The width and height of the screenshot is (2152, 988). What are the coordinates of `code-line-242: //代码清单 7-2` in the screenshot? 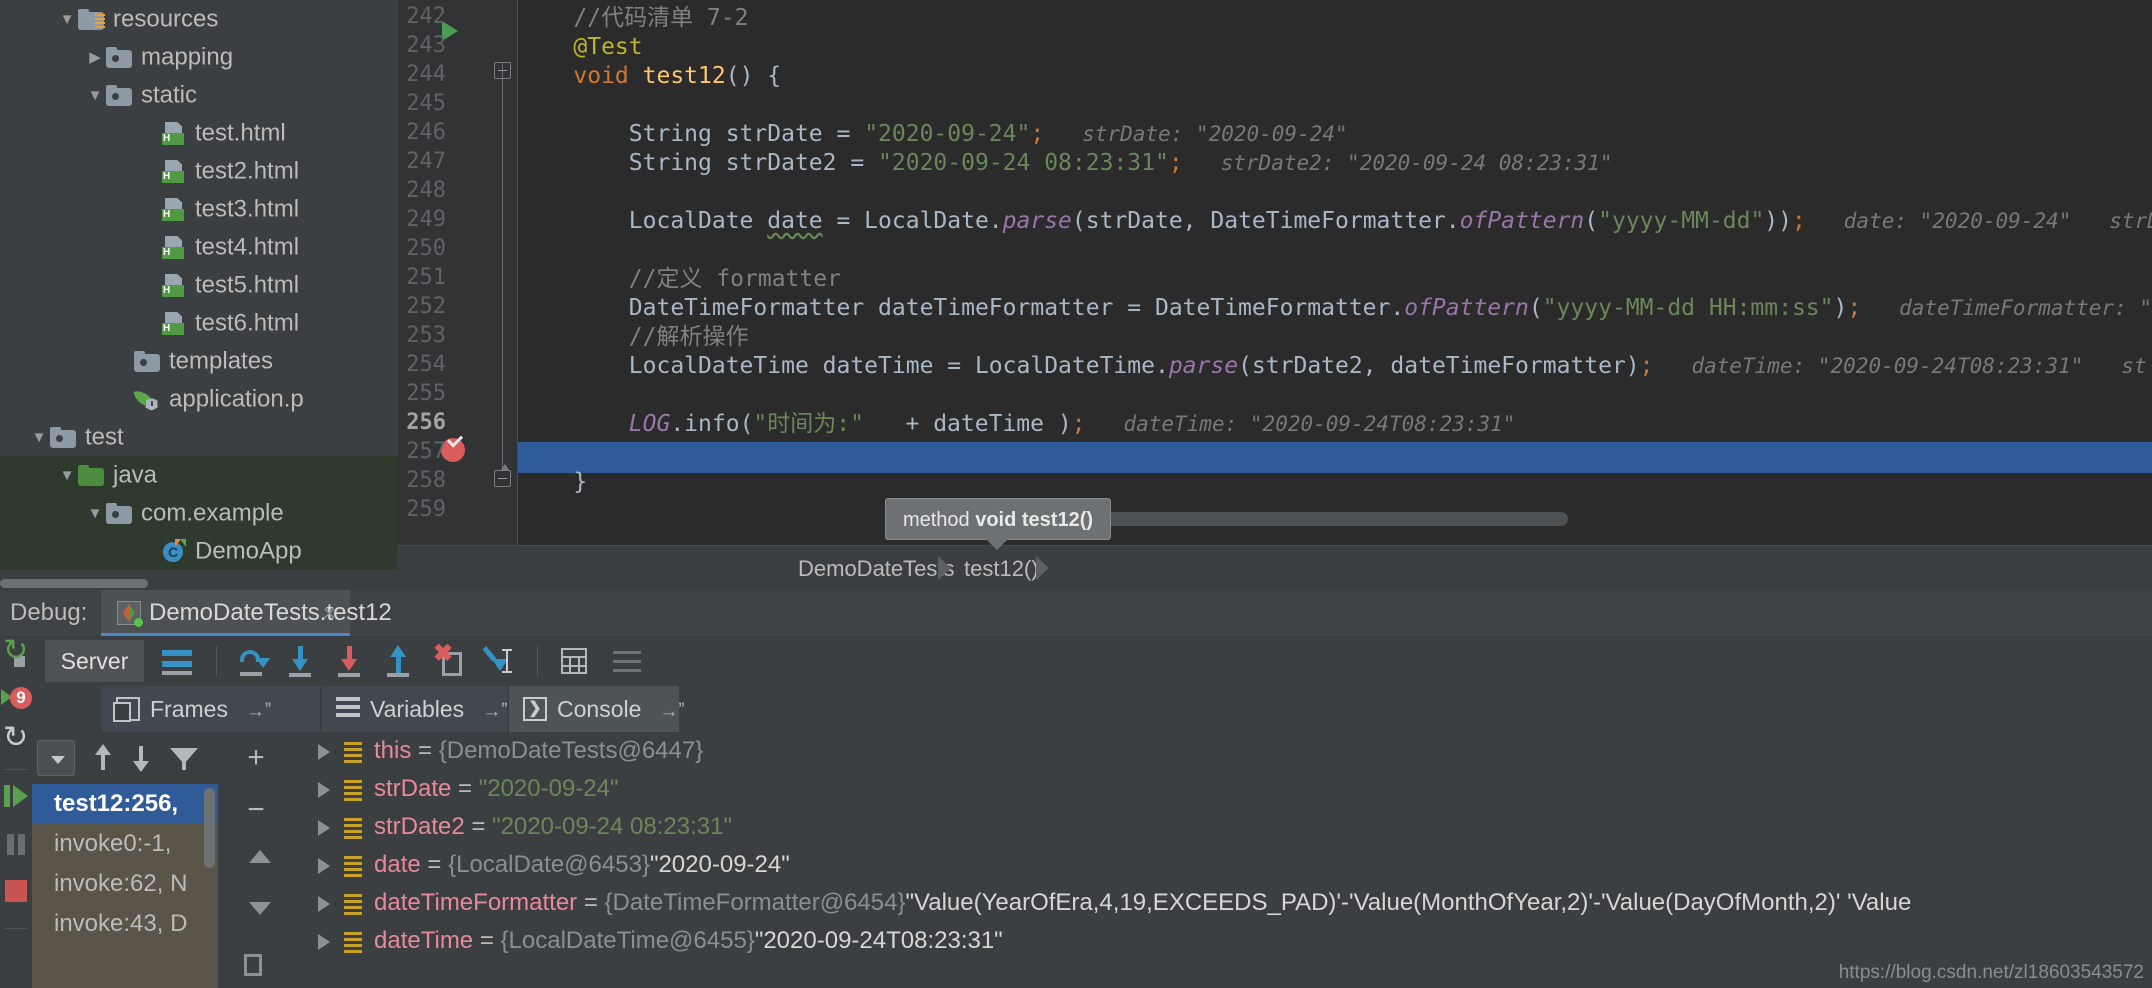 It's located at (633, 18).